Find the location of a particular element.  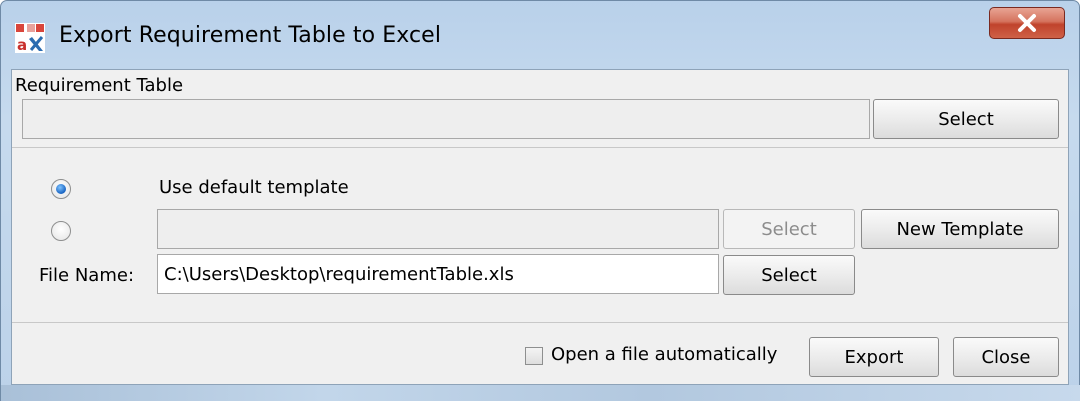

open-automatically-checkbox is located at coordinates (534, 356).